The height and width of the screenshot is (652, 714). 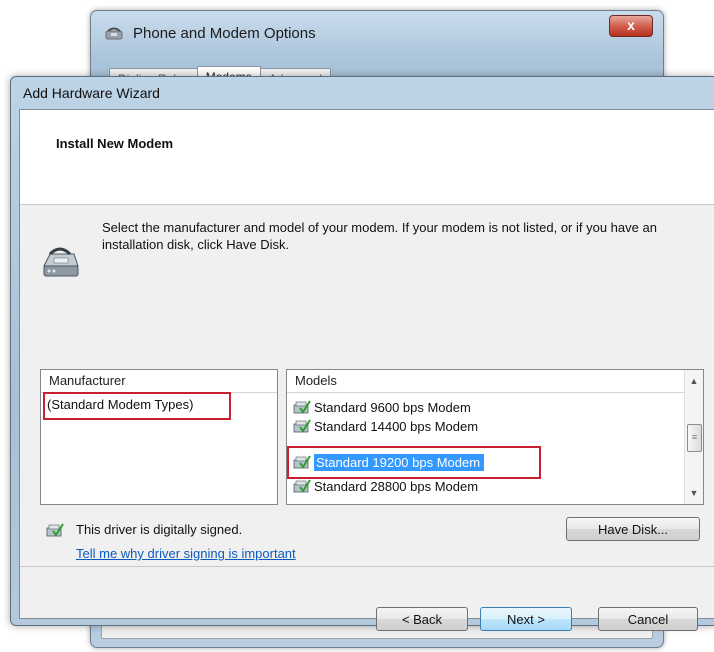 What do you see at coordinates (159, 529) in the screenshot?
I see `signed-status-text: This driver is digitally signed.` at bounding box center [159, 529].